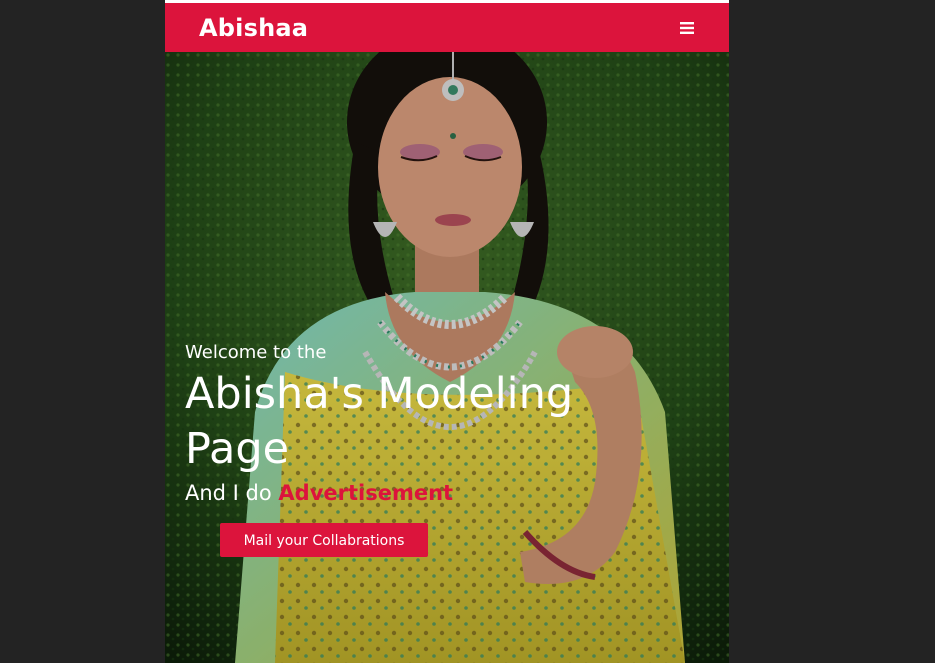  Describe the element at coordinates (232, 493) in the screenshot. I see `tagline-prefix: And I do` at that location.